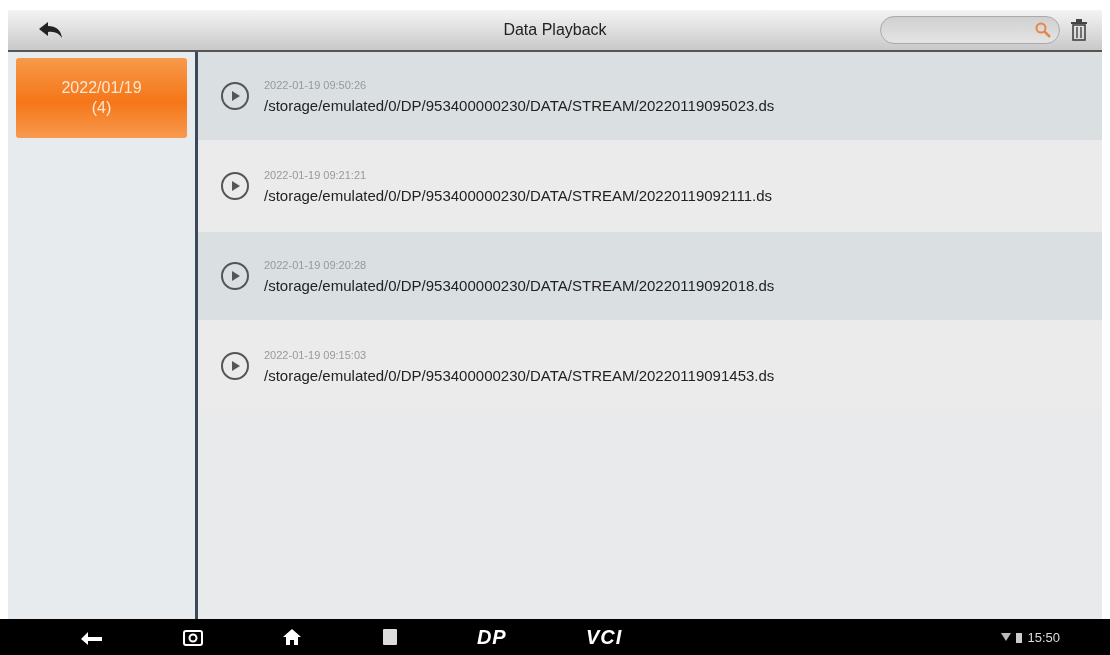  What do you see at coordinates (316, 354) in the screenshot?
I see `record-time: 2022-01-19 09:15:03` at bounding box center [316, 354].